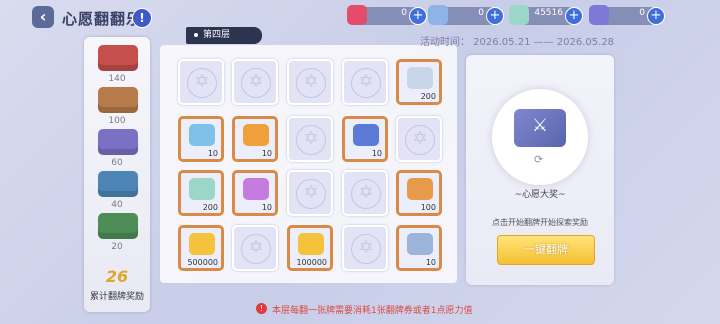  I want to click on prize-name: ~心愿大奖~, so click(540, 195).